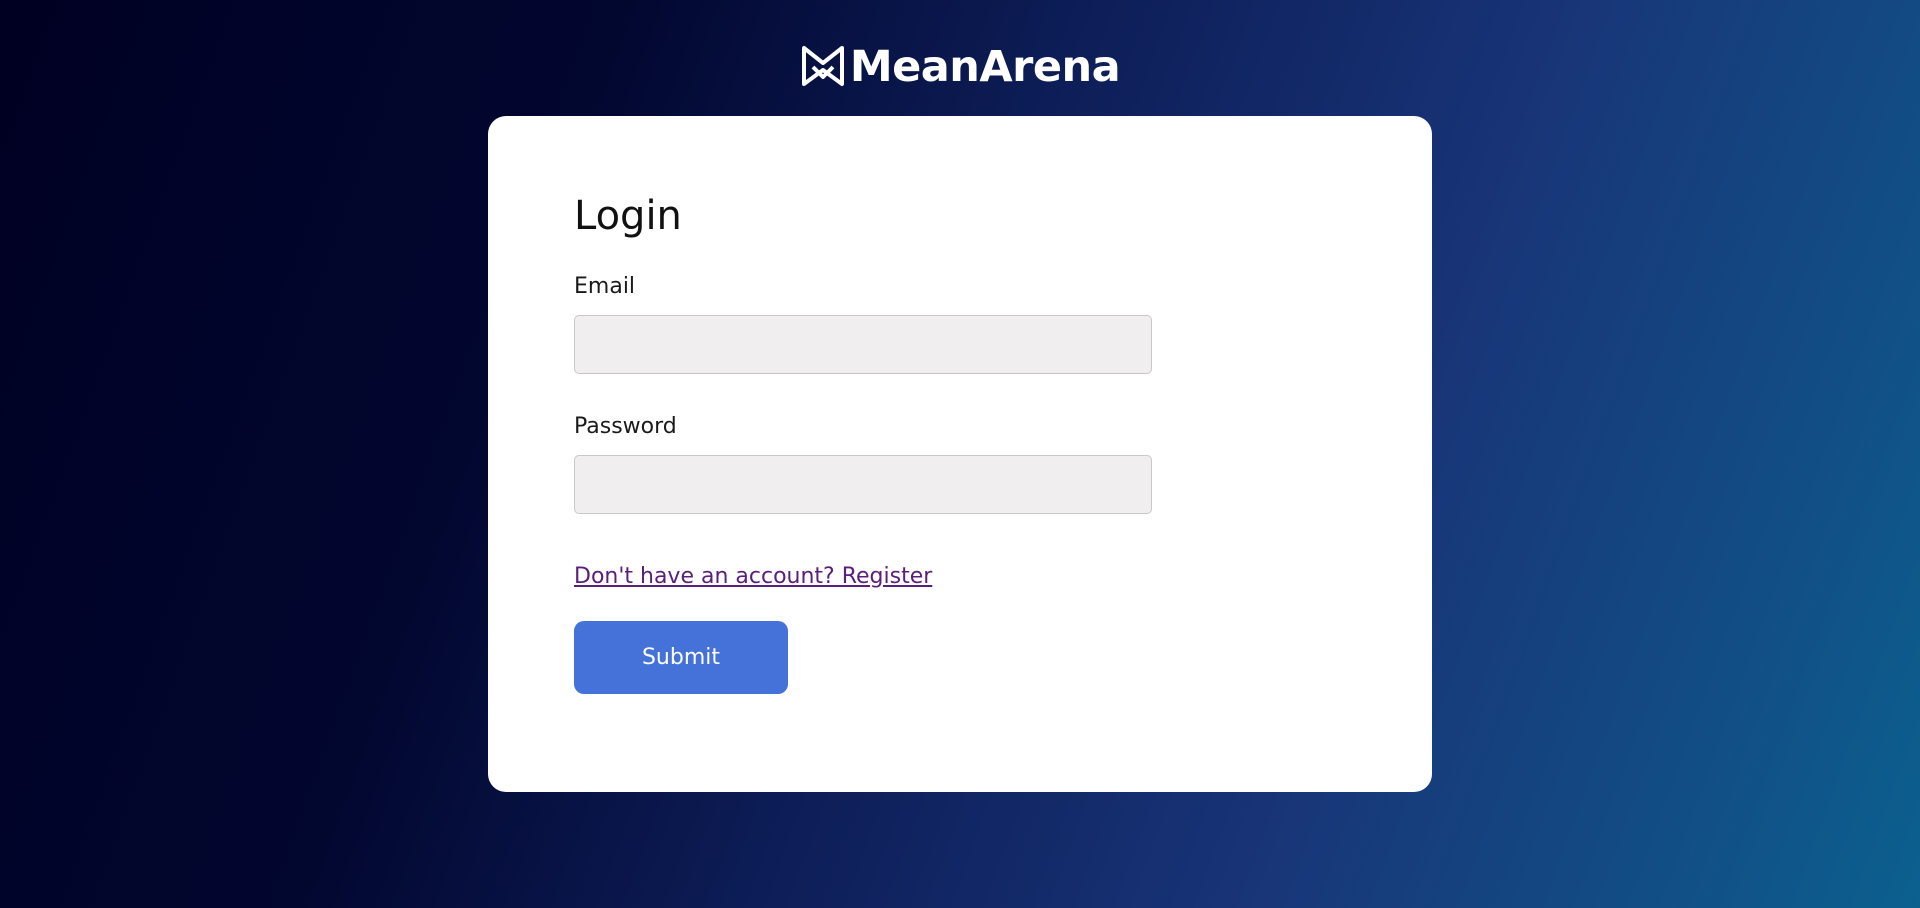 This screenshot has width=1920, height=908. What do you see at coordinates (863, 344) in the screenshot?
I see `email-field` at bounding box center [863, 344].